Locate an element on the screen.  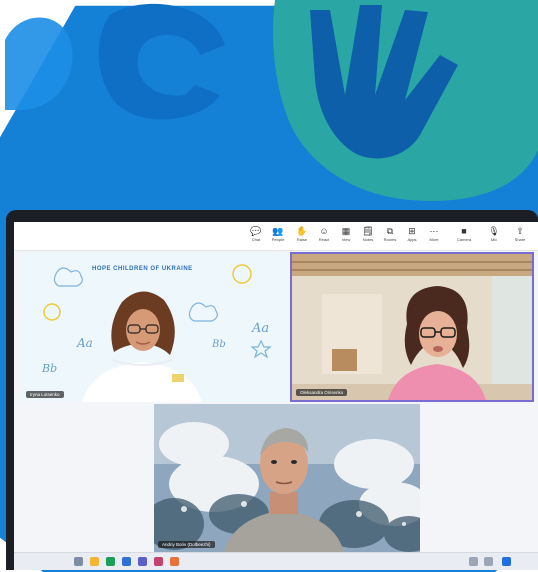
participant-2-name: Oleksandra Onisenko is located at coordinates (322, 392).